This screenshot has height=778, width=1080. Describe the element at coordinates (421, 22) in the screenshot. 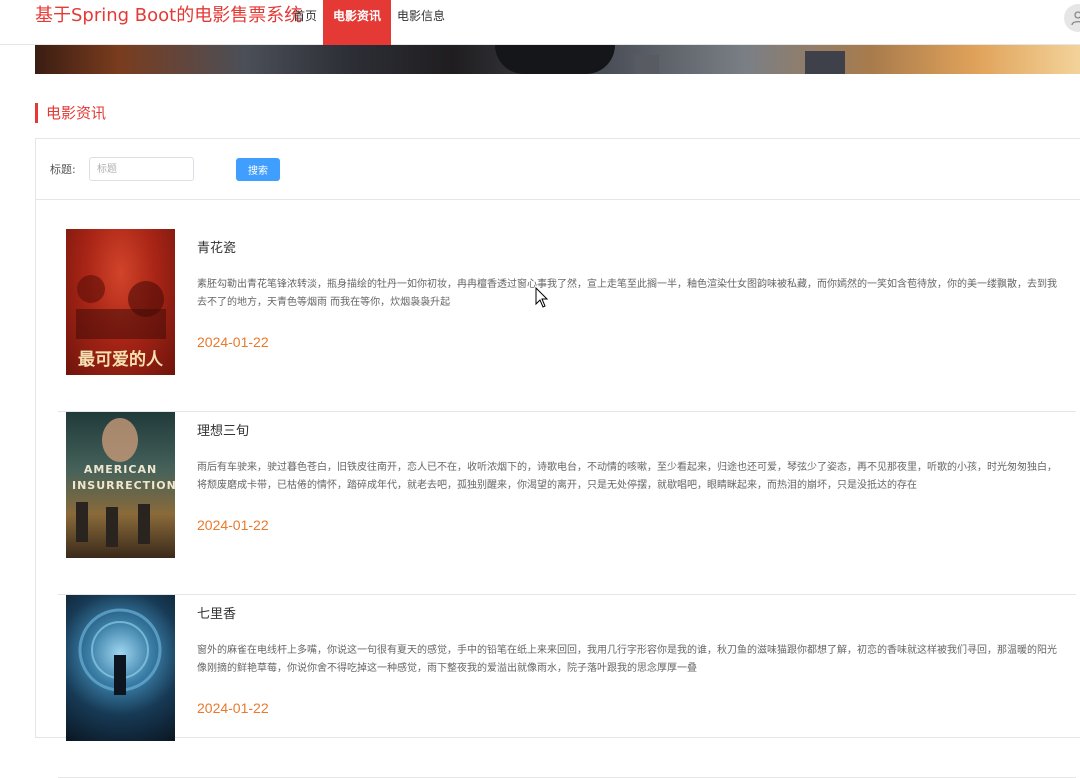

I see `nav-movie-info: 电影信息` at that location.